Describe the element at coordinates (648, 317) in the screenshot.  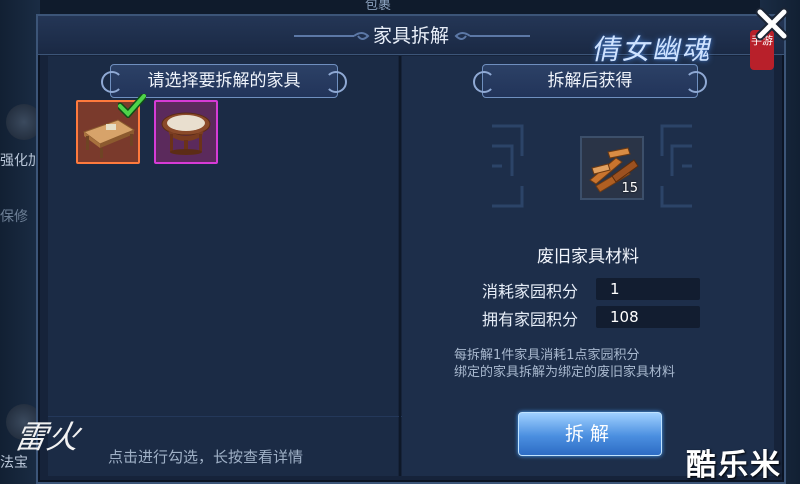
I see `owned-points-value: 108` at that location.